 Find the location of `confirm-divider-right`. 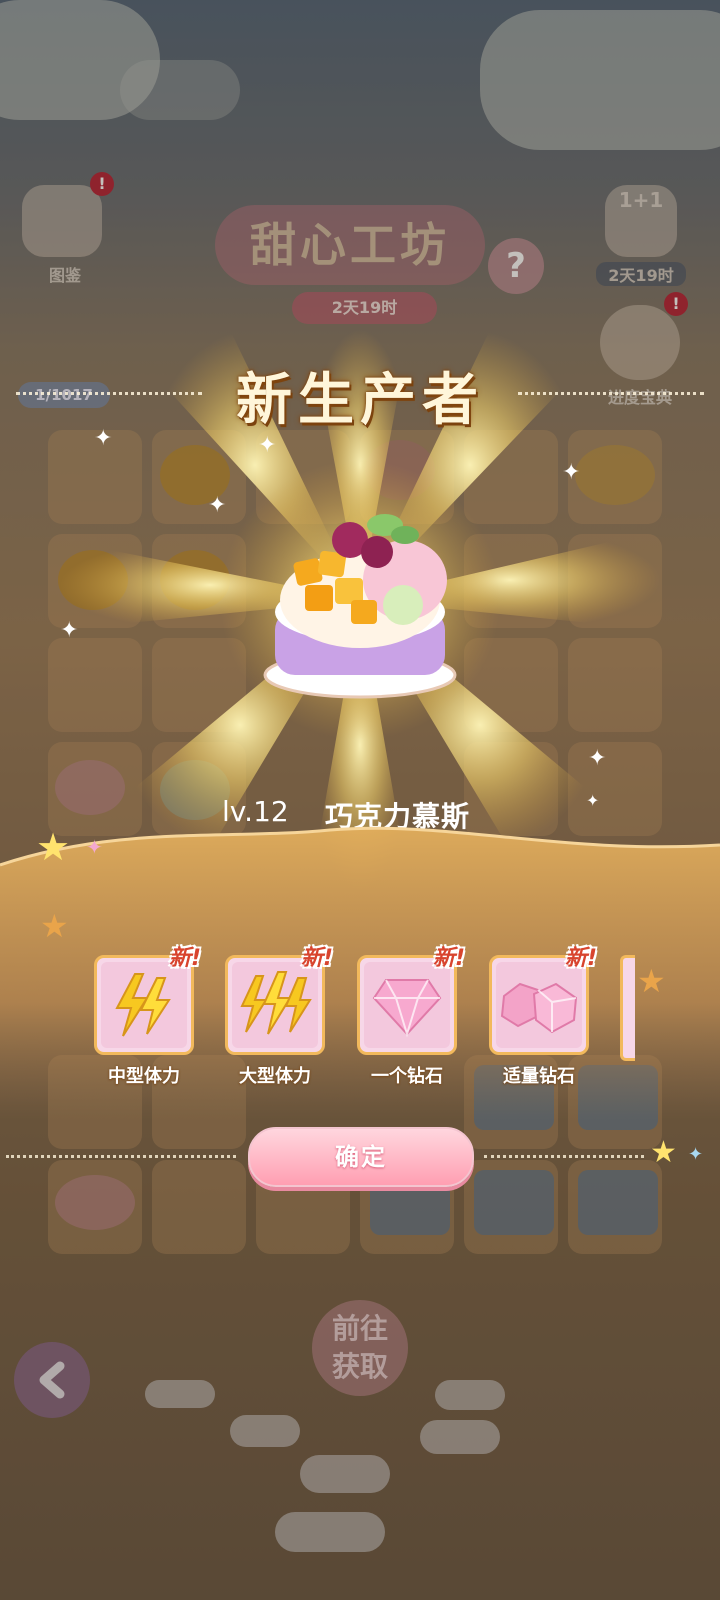

confirm-divider-right is located at coordinates (564, 1157).